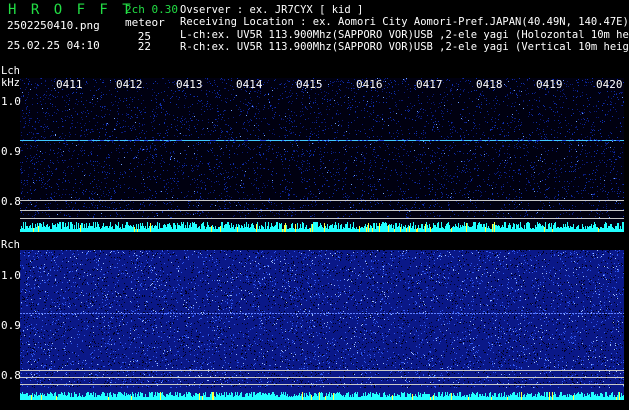  What do you see at coordinates (151, 9) in the screenshot?
I see `version-label: 2ch 0.30` at bounding box center [151, 9].